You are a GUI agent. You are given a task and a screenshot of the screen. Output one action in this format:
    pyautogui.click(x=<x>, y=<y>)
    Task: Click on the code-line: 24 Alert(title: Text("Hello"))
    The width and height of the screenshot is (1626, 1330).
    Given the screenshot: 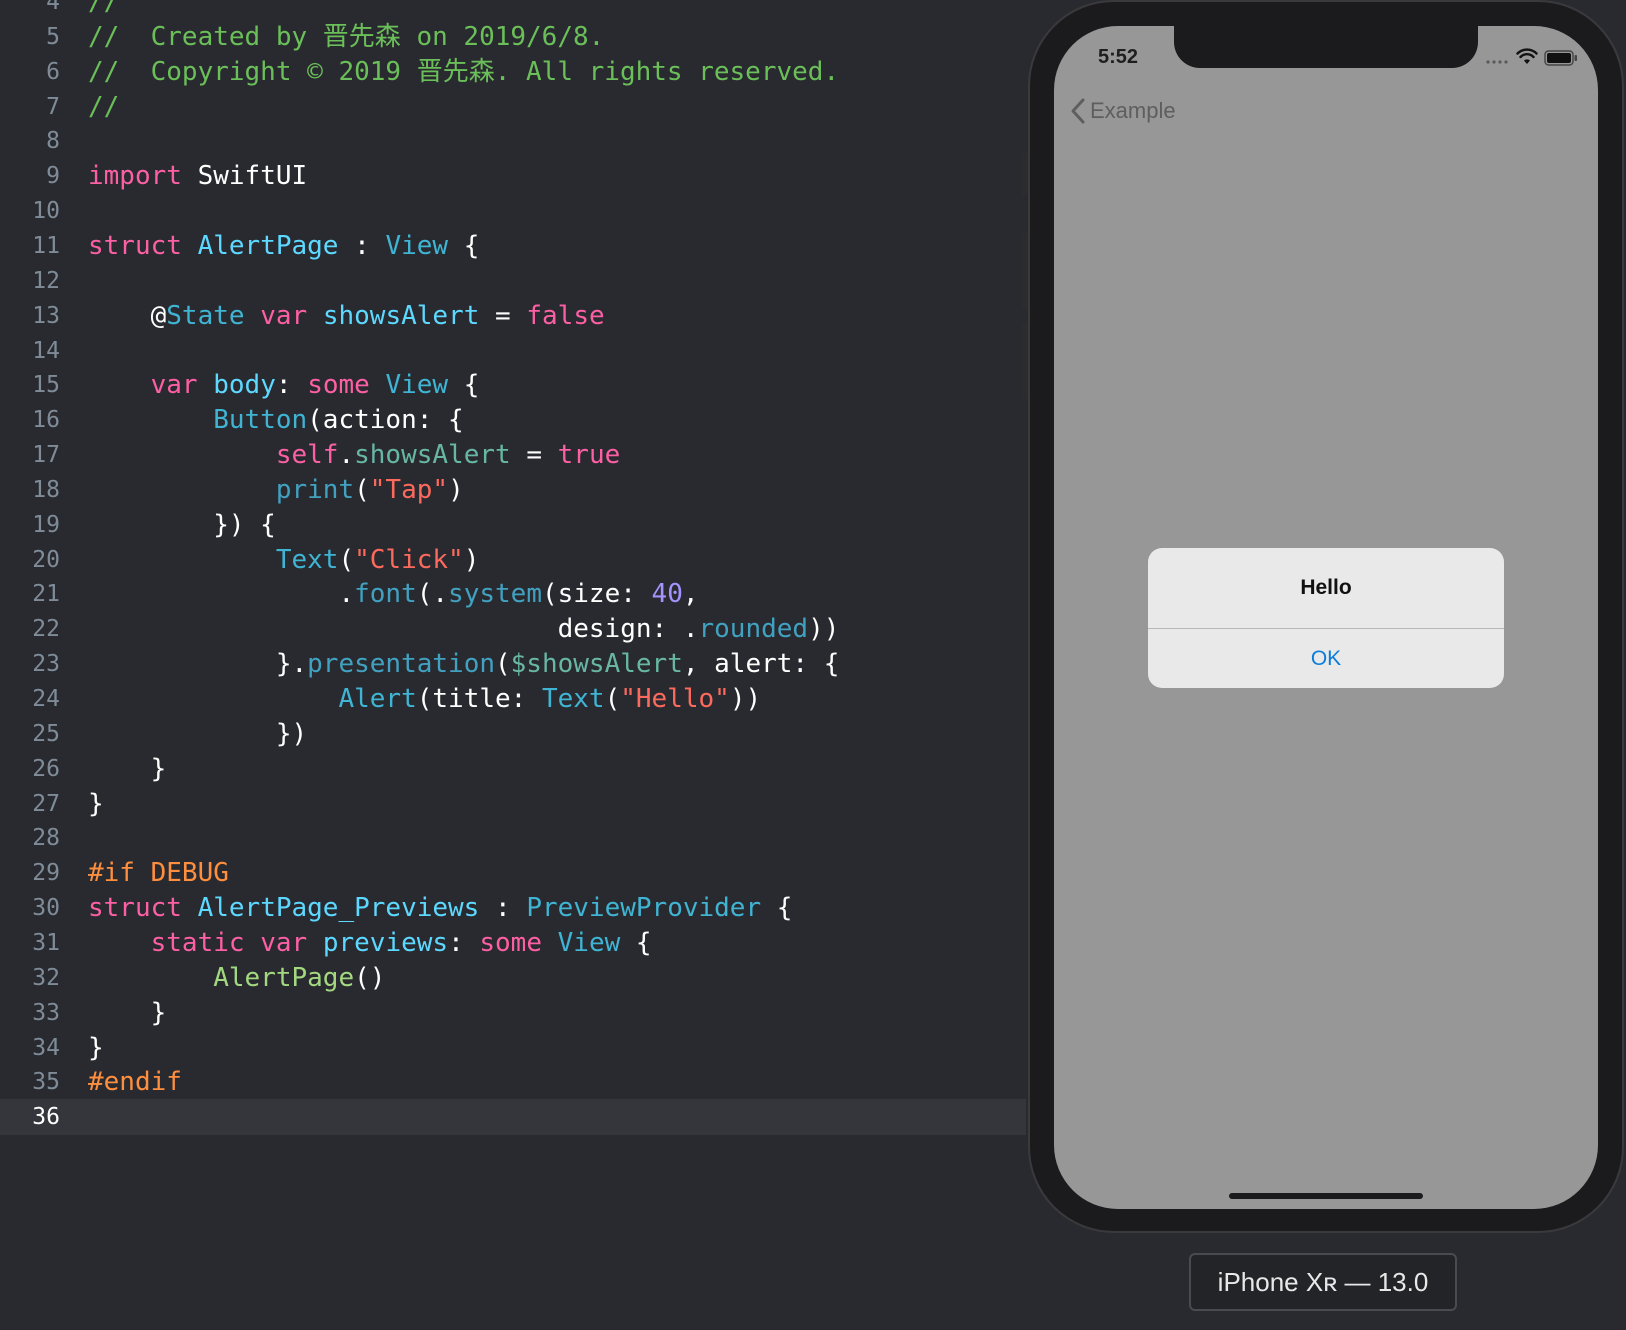 What is the action you would take?
    pyautogui.click(x=513, y=699)
    